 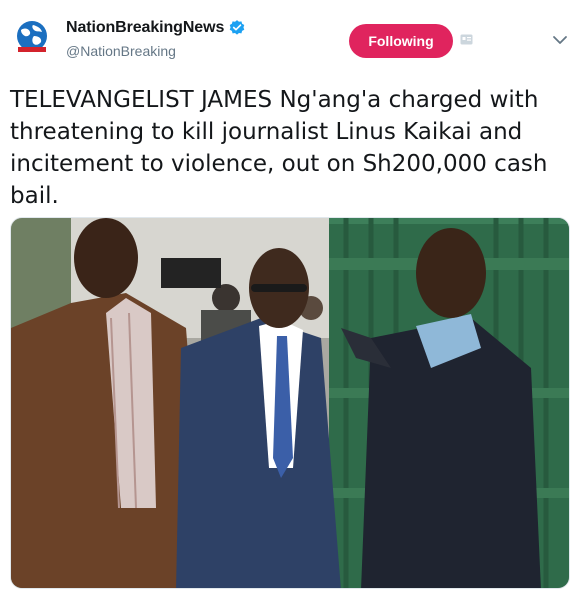 I want to click on globe-logo, so click(x=32, y=36).